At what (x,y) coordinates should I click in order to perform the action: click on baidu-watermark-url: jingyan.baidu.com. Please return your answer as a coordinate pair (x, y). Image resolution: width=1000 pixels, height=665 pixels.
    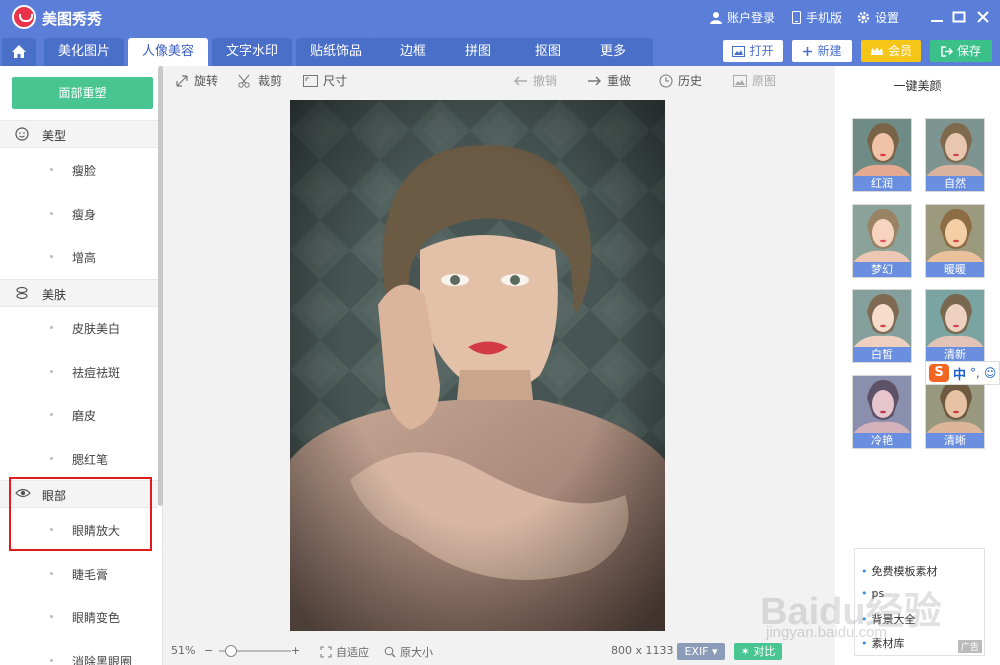
    Looking at the image, I should click on (826, 632).